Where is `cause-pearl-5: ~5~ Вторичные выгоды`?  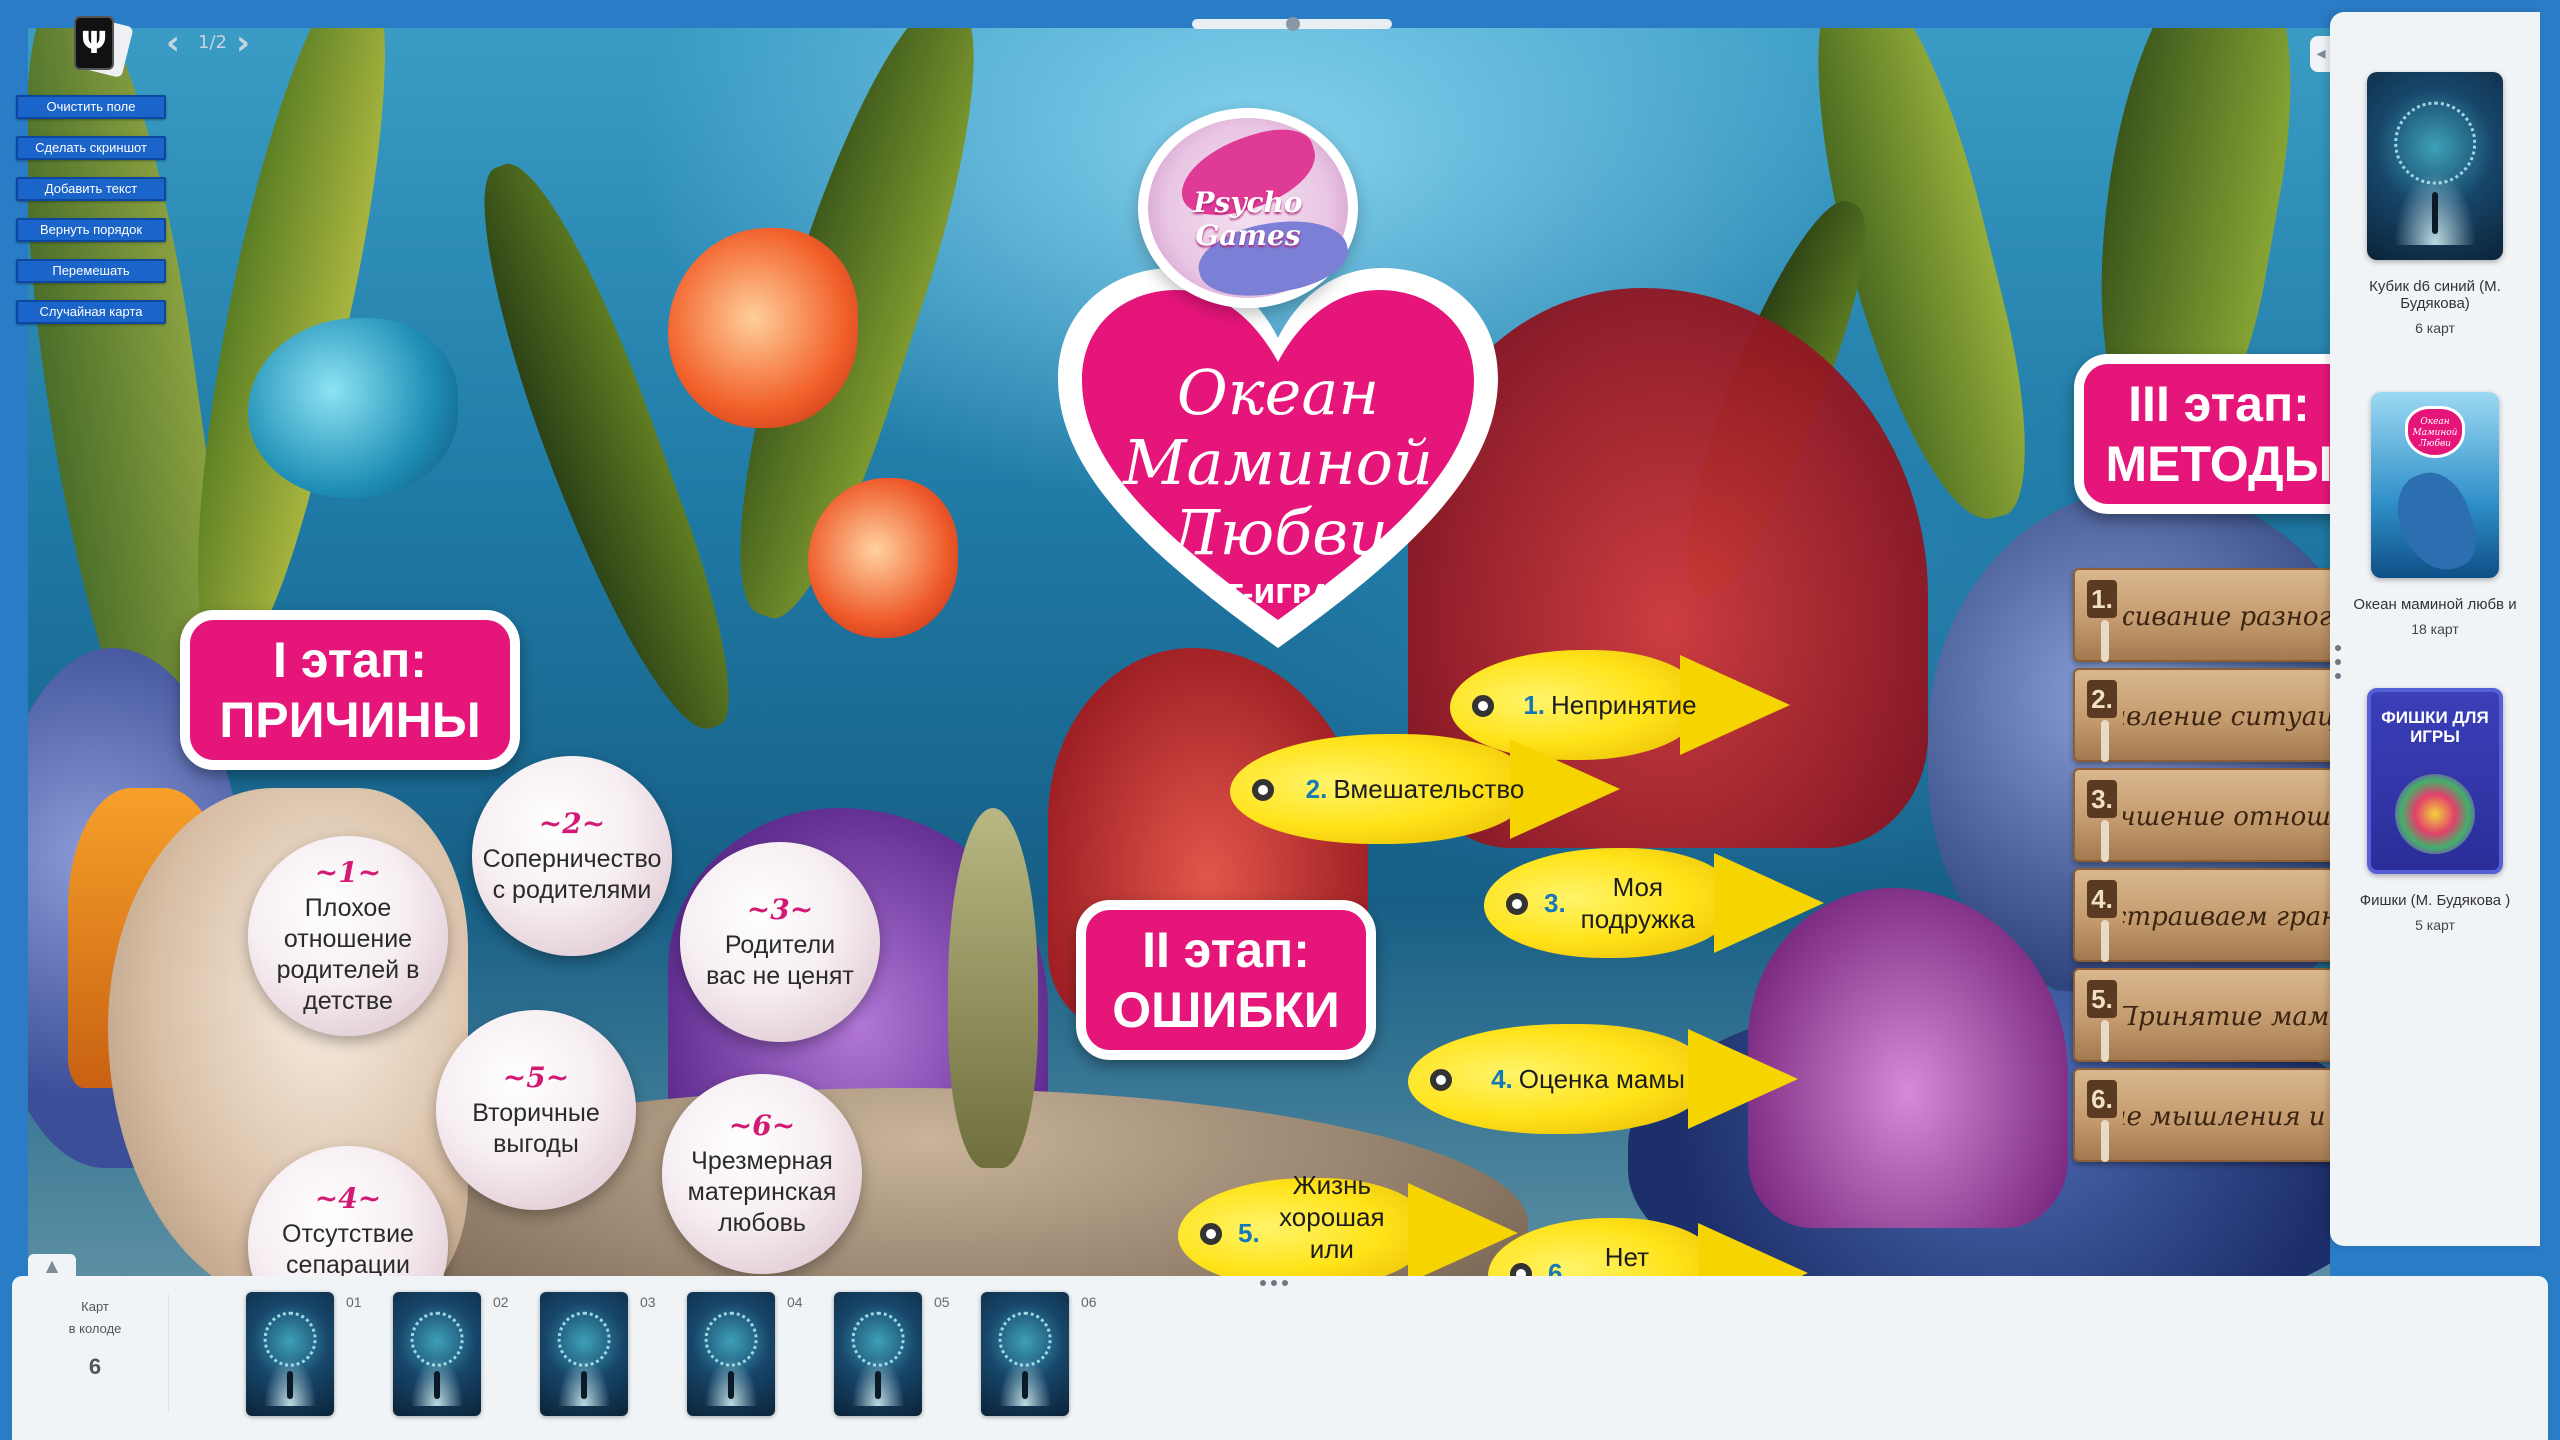 cause-pearl-5: ~5~ Вторичные выгоды is located at coordinates (536, 1110).